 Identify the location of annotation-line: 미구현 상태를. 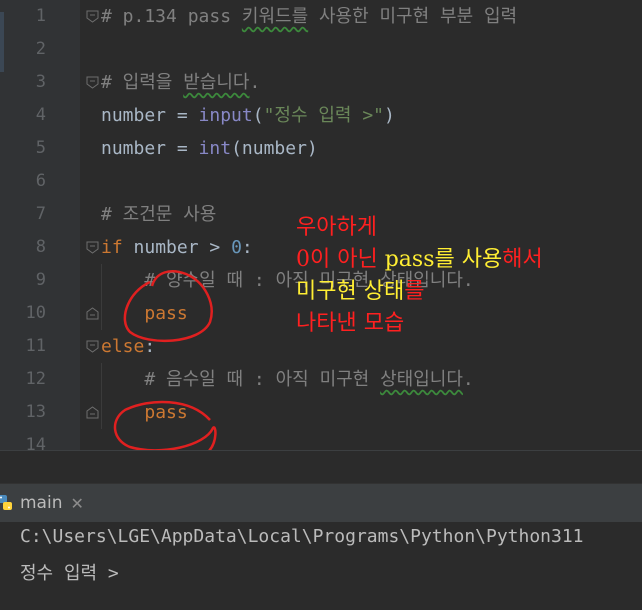
(466, 292).